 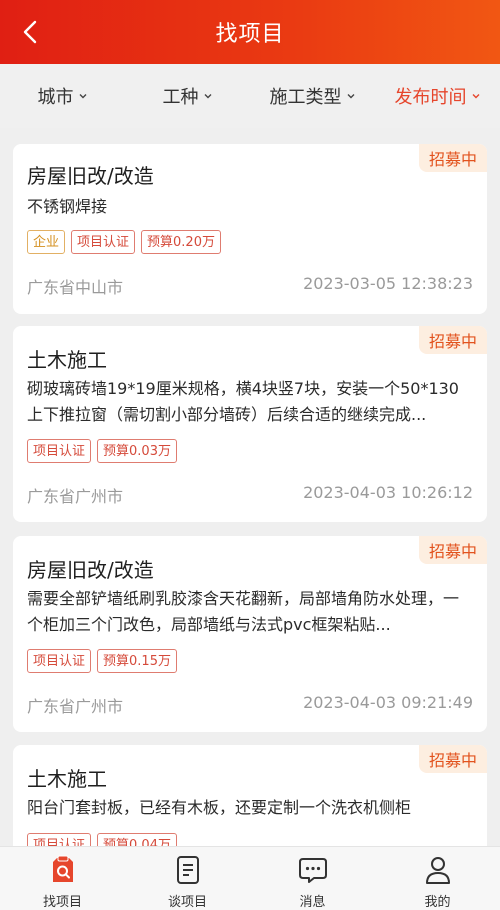 What do you see at coordinates (388, 283) in the screenshot?
I see `project-time: 2023-03-05 12:38:23` at bounding box center [388, 283].